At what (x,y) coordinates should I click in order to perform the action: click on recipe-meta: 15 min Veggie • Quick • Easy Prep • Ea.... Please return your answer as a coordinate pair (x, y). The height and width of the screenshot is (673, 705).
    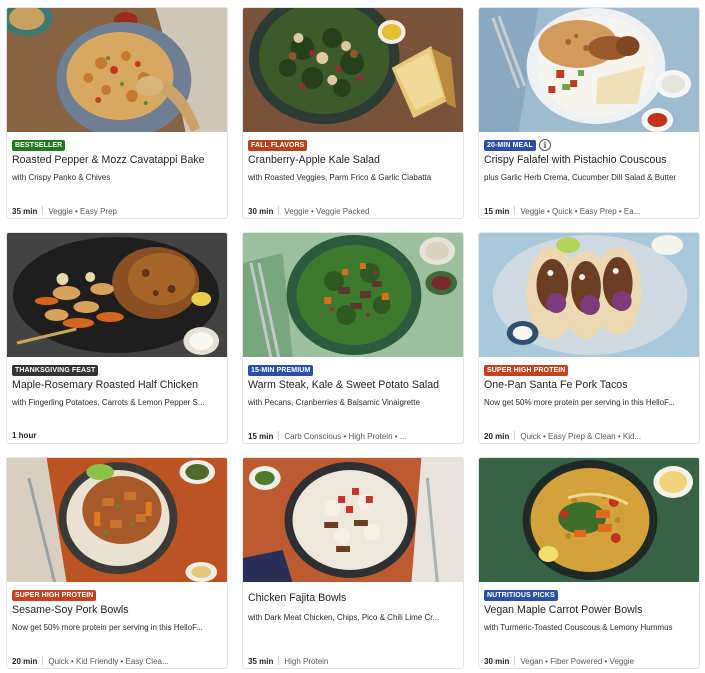
    Looking at the image, I should click on (590, 211).